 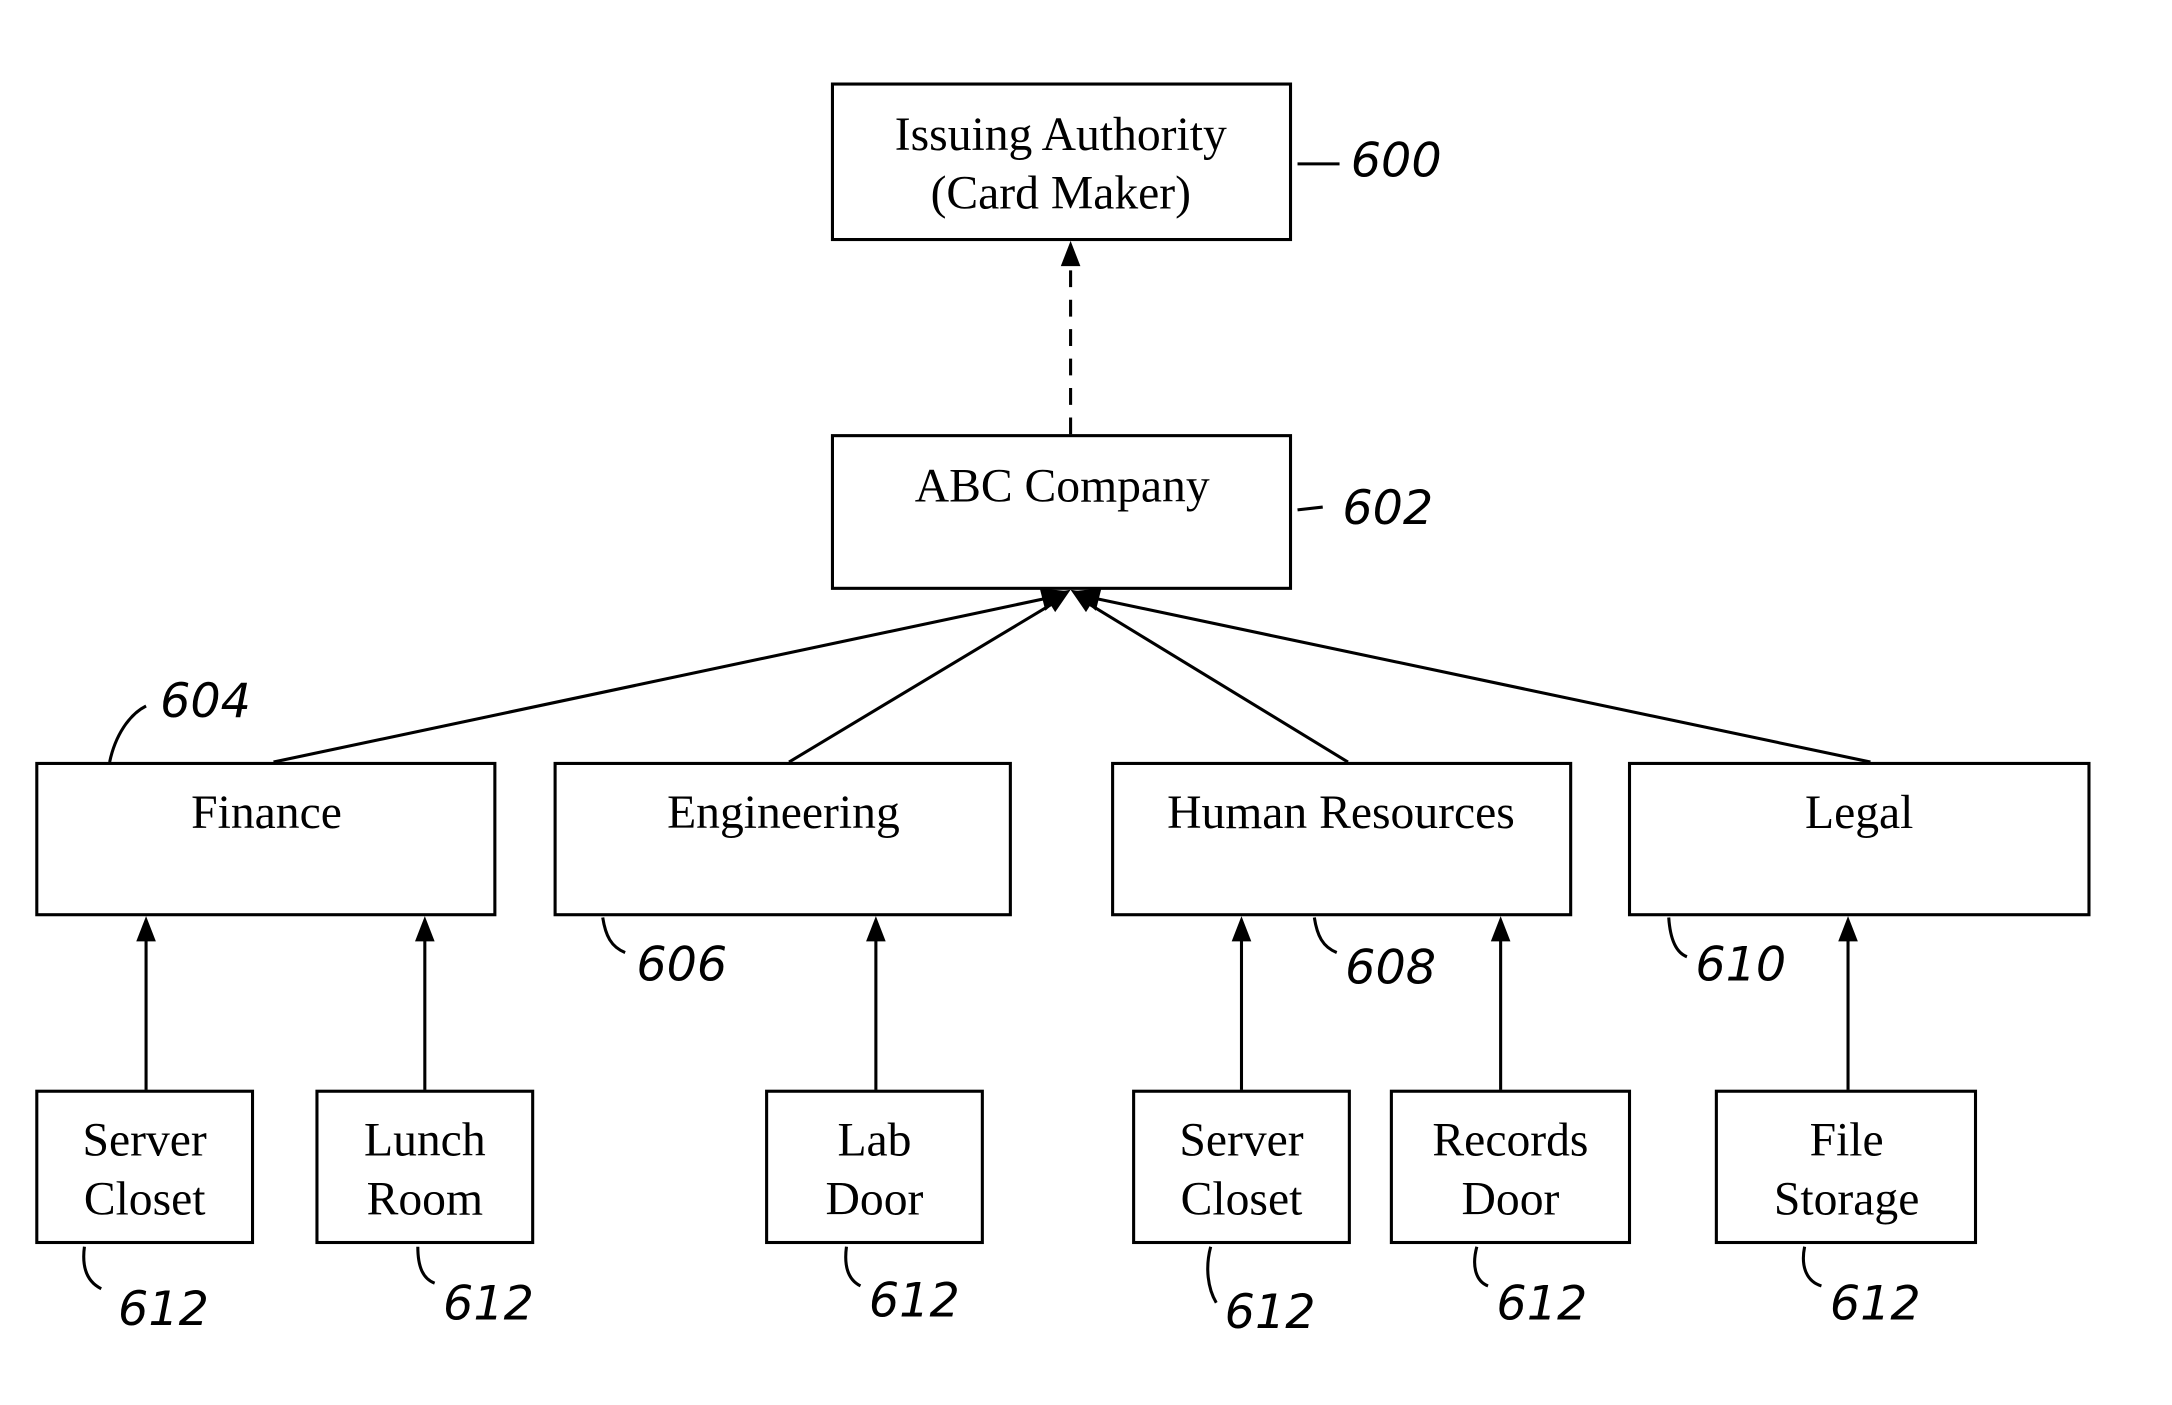 What do you see at coordinates (782, 877) in the screenshot?
I see `node-engineering: Engineering 606` at bounding box center [782, 877].